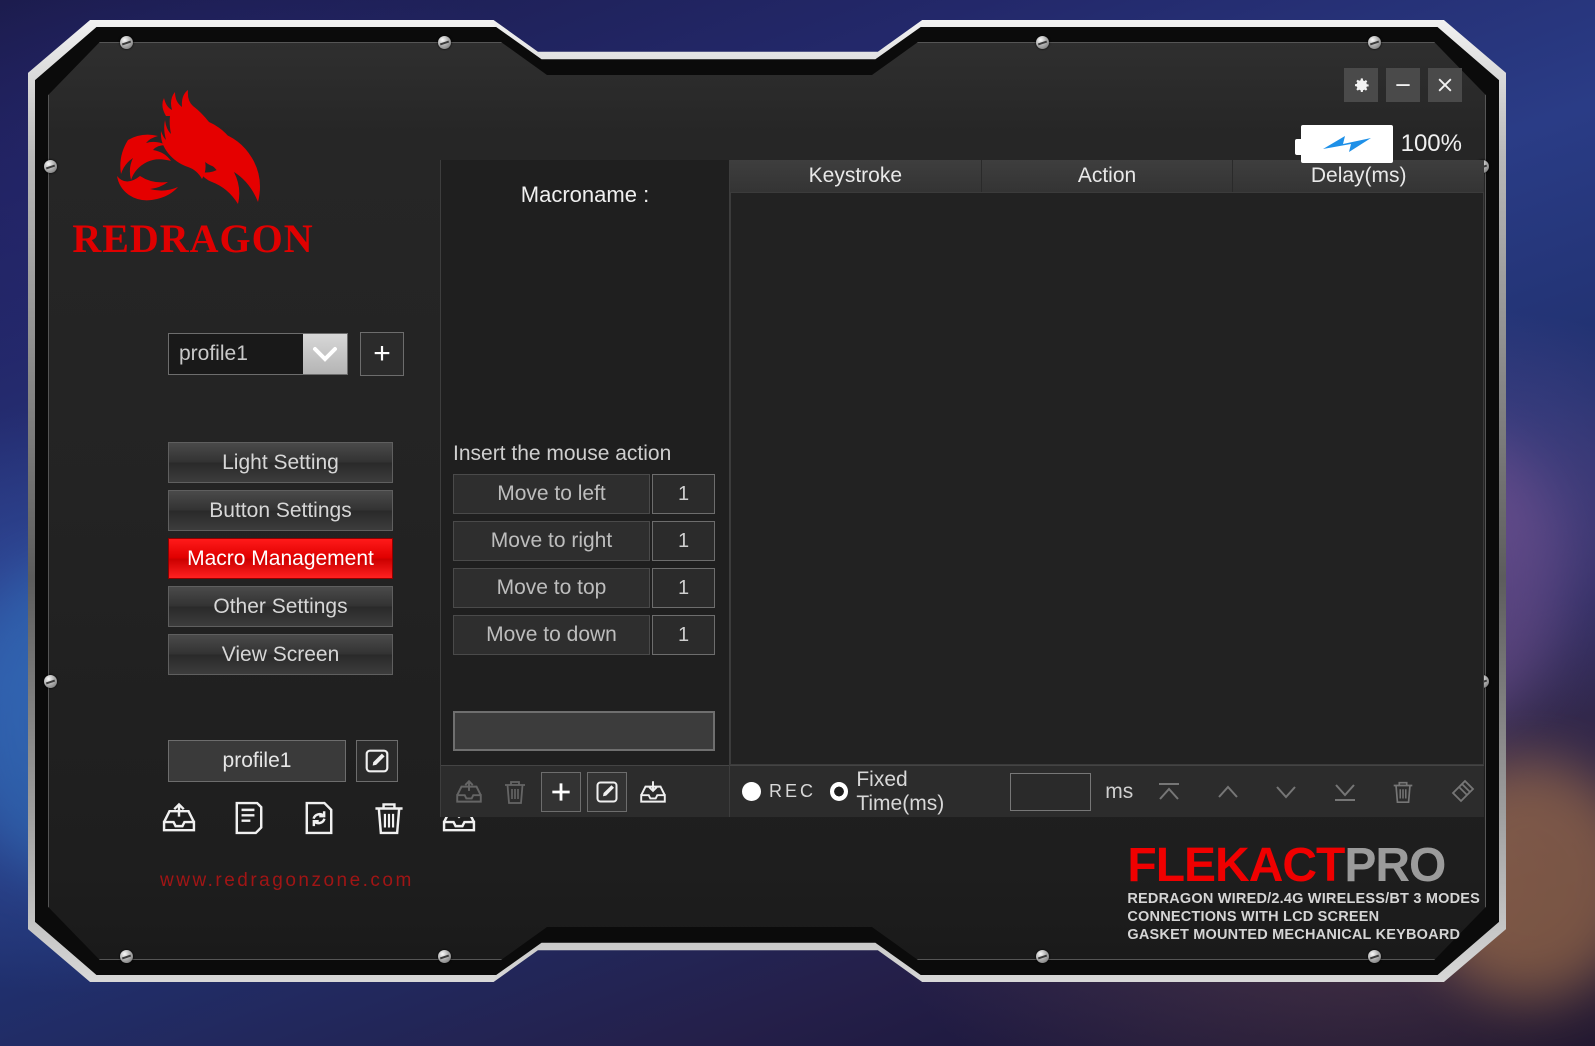 The image size is (1595, 1046). What do you see at coordinates (389, 820) in the screenshot?
I see `trash-icon` at bounding box center [389, 820].